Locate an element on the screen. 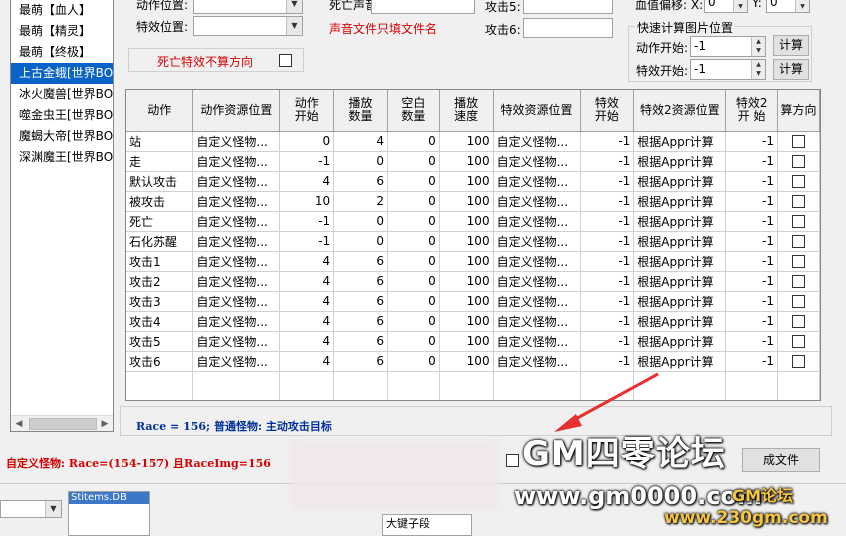  table-row: 攻击4 自定义怪物... 4 6 0 100 自定义怪物... -1 根据Appr计算 -1 is located at coordinates (473, 321).